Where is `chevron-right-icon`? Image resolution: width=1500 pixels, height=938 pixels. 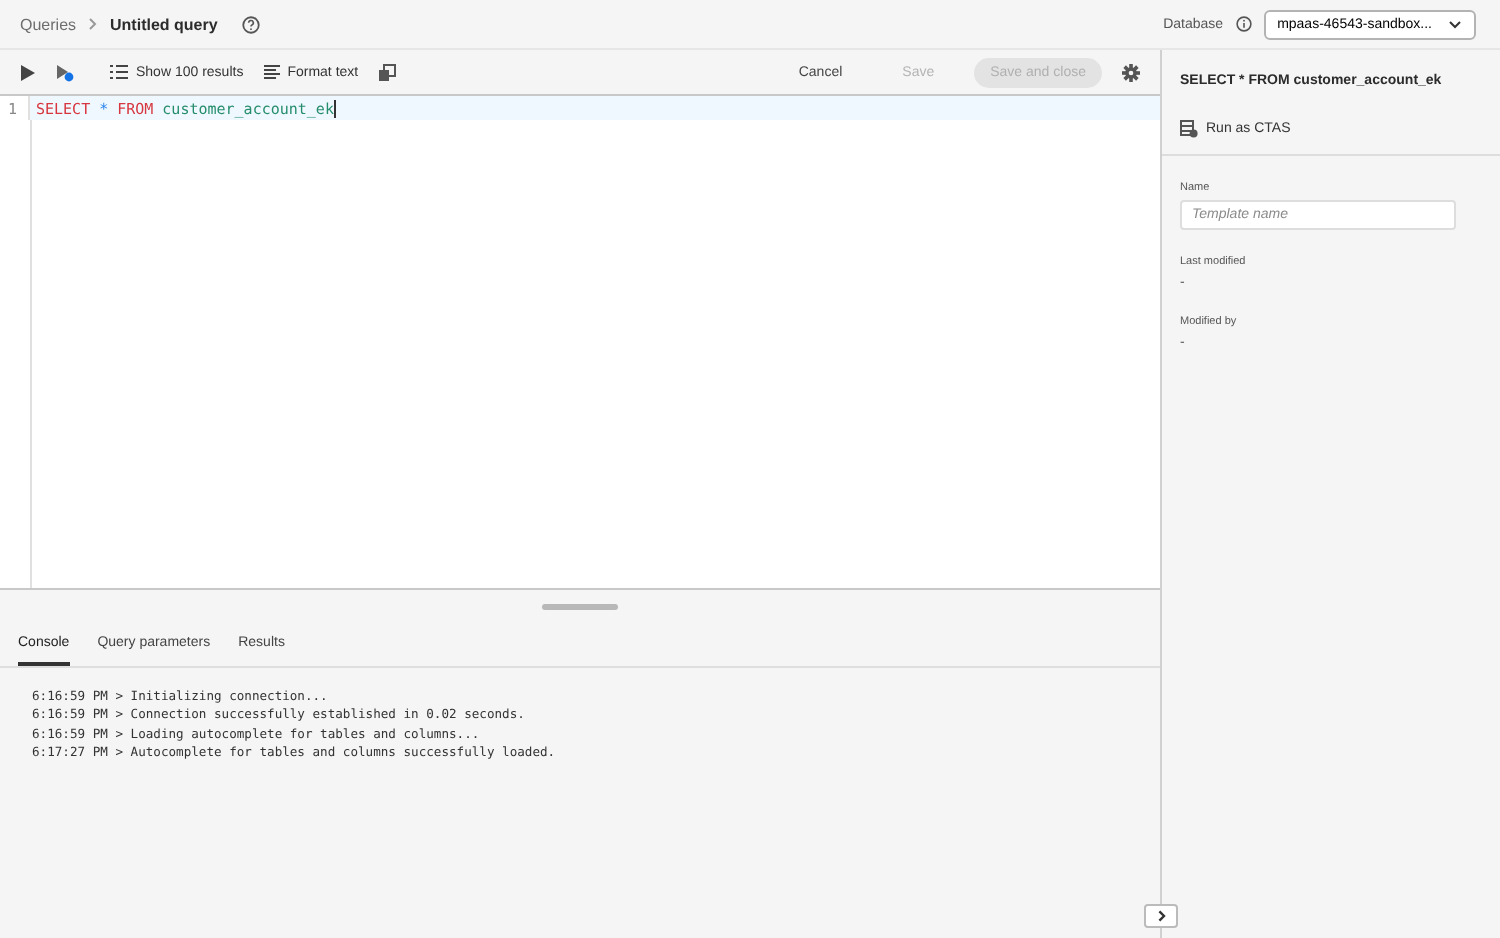 chevron-right-icon is located at coordinates (1161, 916).